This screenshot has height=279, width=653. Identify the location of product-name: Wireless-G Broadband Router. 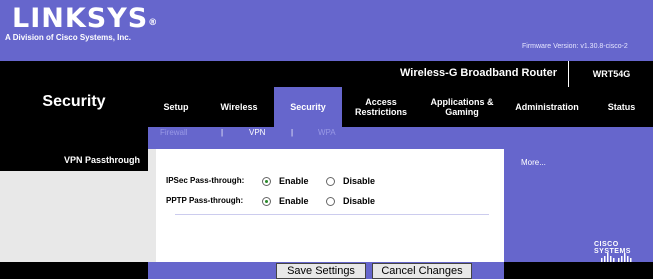
(478, 73).